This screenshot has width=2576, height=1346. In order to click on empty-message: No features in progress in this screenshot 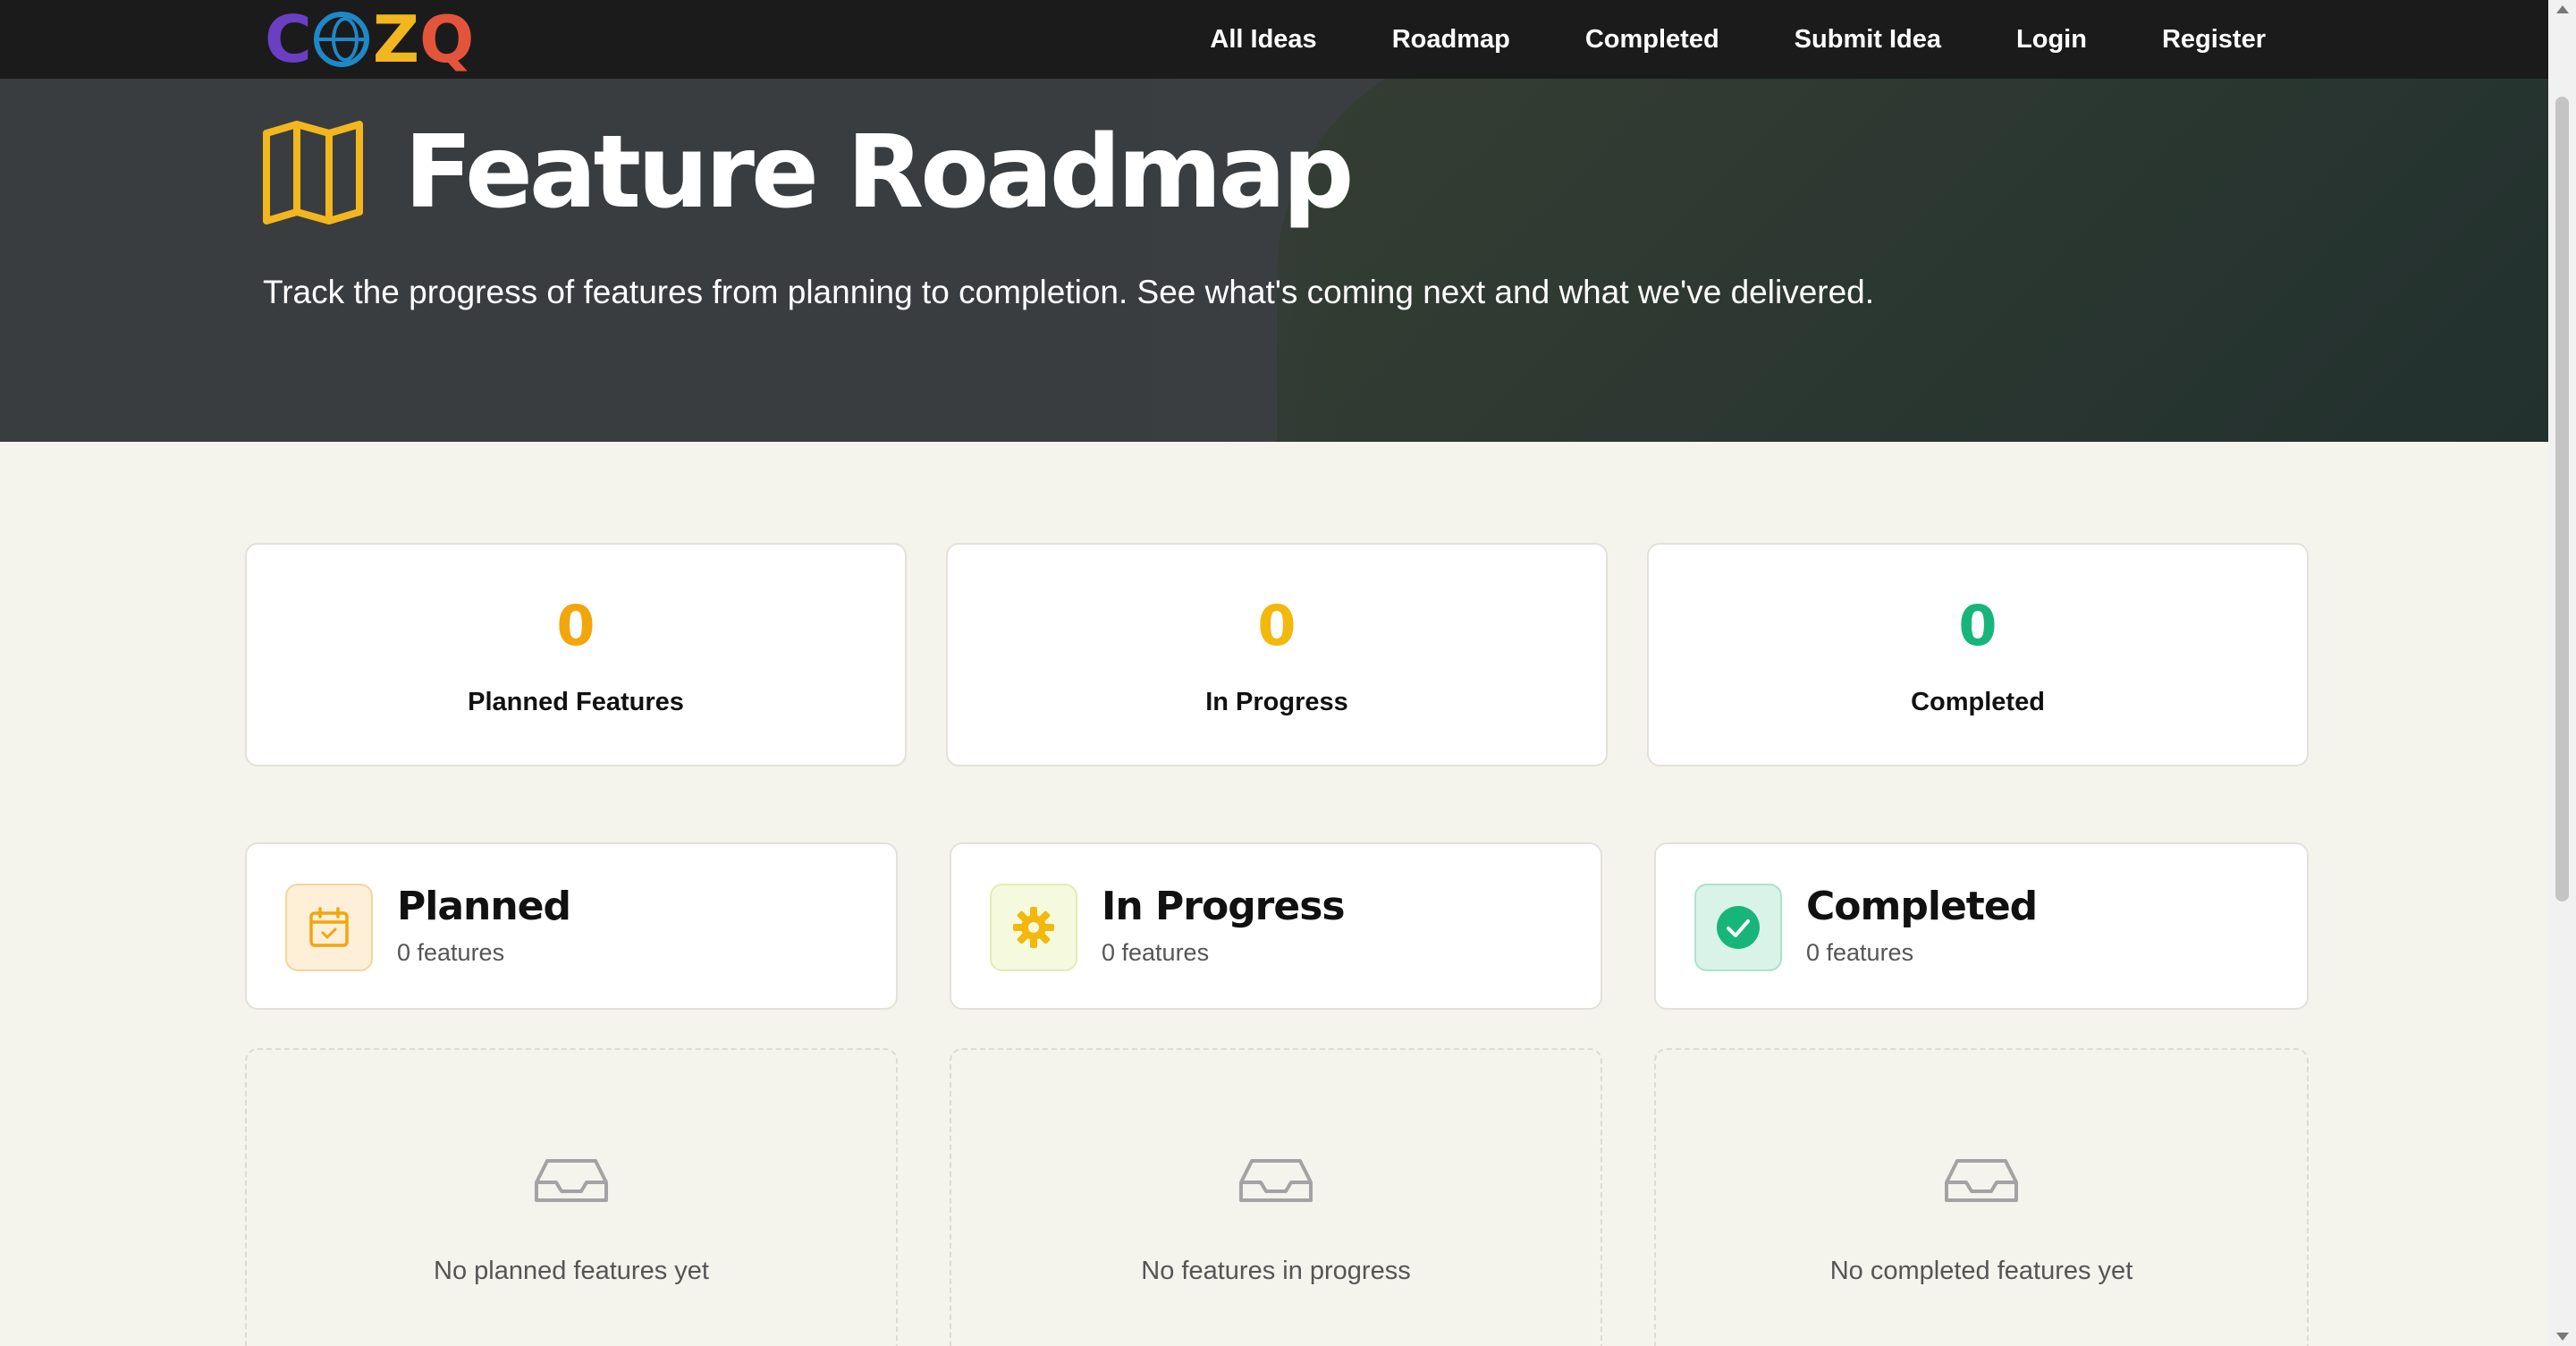, I will do `click(1276, 1271)`.